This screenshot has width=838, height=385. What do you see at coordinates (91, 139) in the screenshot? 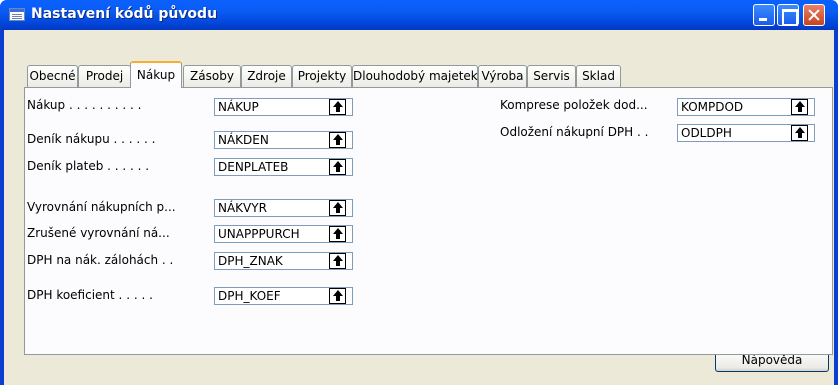
I see `field-label-denik-nakupu: Deník nákupu . . . . . .` at bounding box center [91, 139].